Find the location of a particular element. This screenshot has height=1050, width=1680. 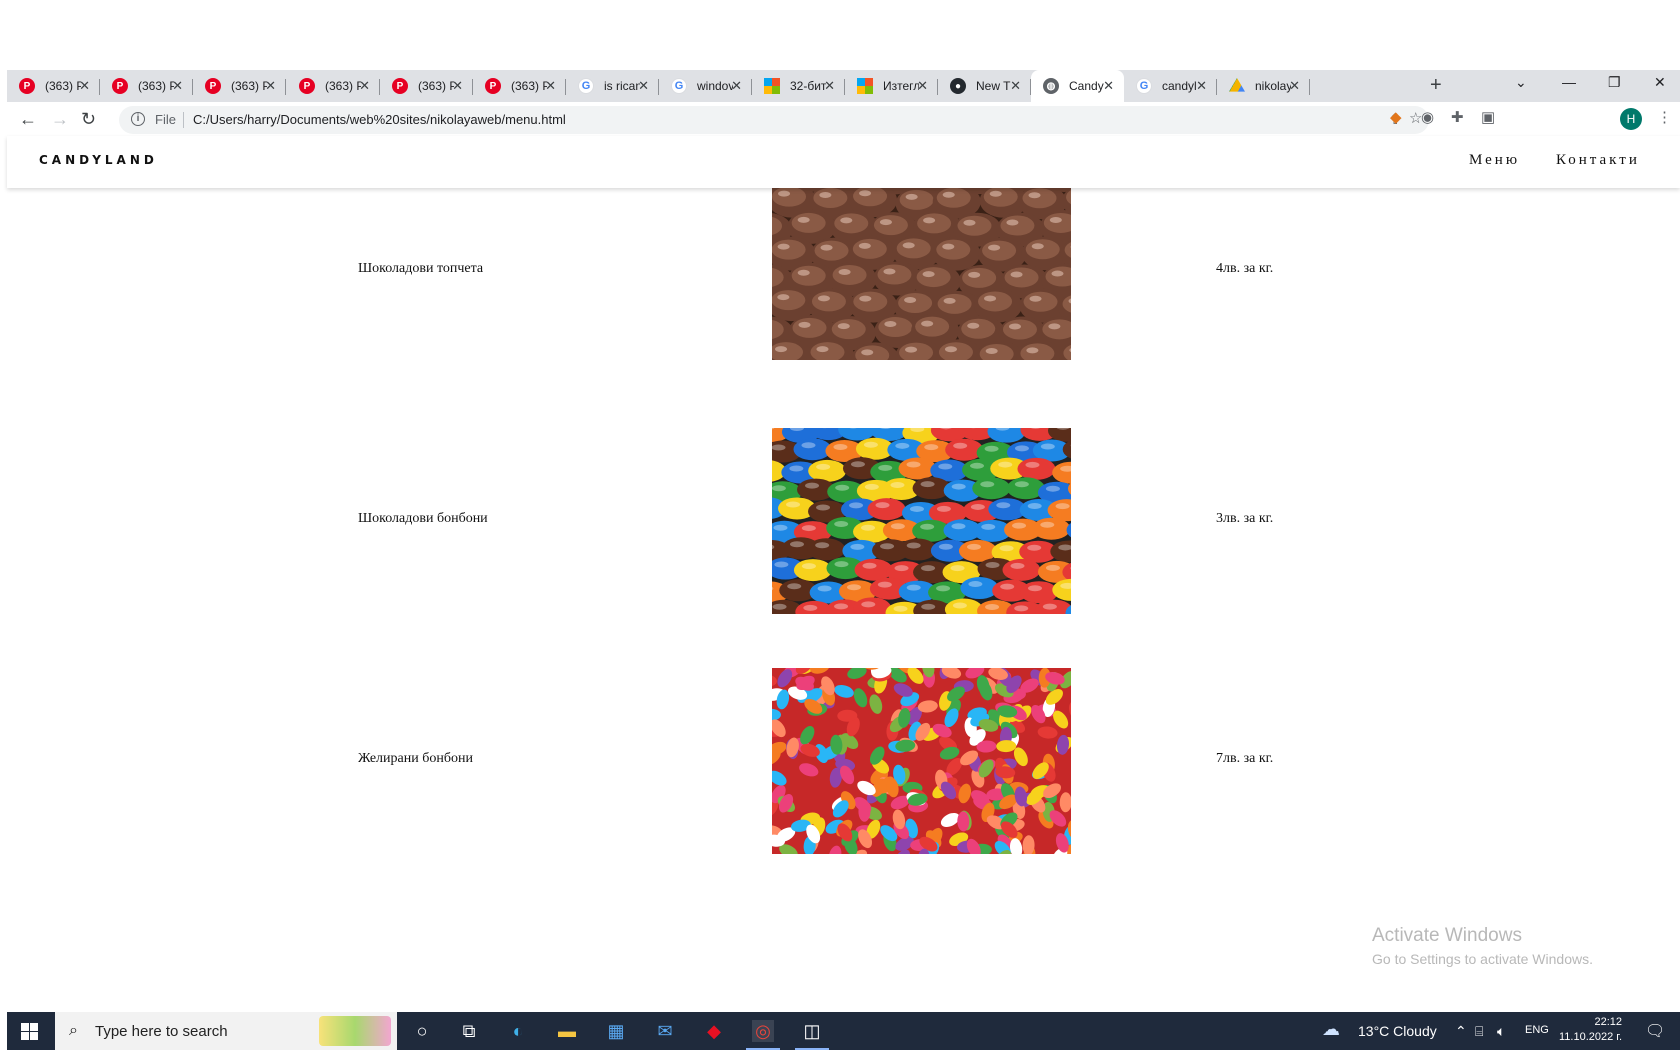

tab-separator is located at coordinates (285, 87).